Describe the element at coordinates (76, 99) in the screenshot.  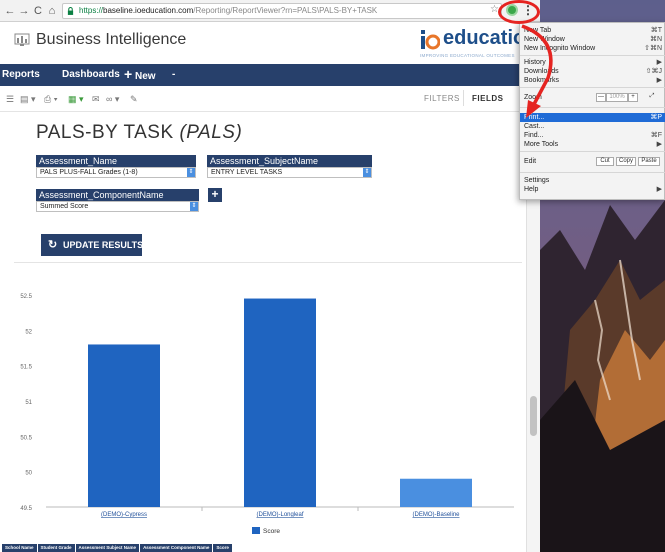
I see `excel-export-icon: ▦ ▾` at that location.